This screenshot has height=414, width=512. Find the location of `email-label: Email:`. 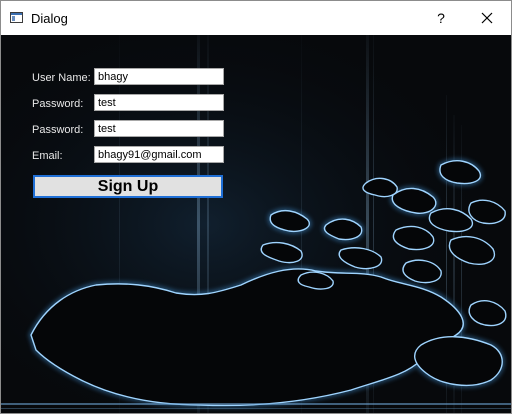

email-label: Email: is located at coordinates (47, 156).